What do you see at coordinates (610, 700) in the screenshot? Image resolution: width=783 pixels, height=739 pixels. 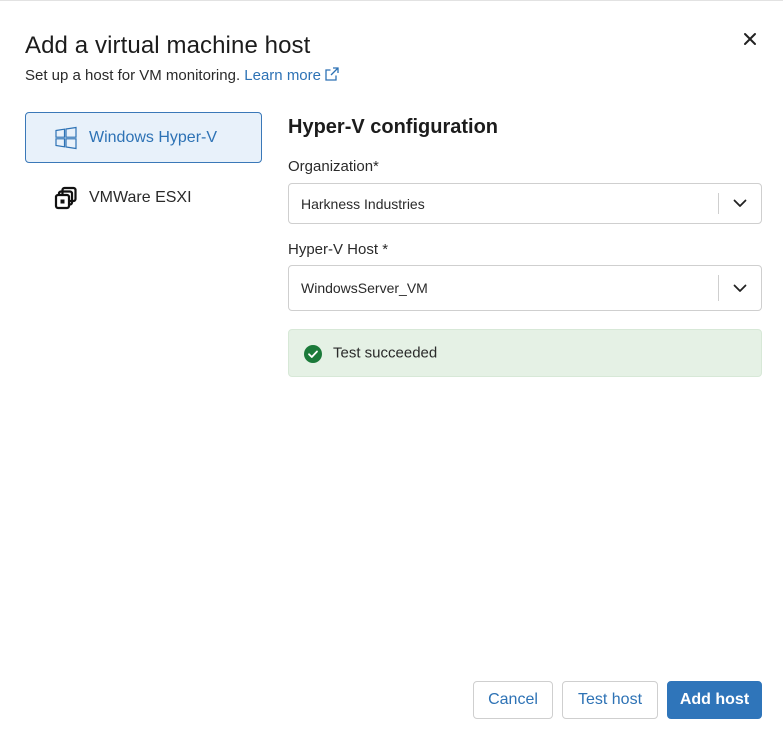 I see `test-host-button: Test host` at bounding box center [610, 700].